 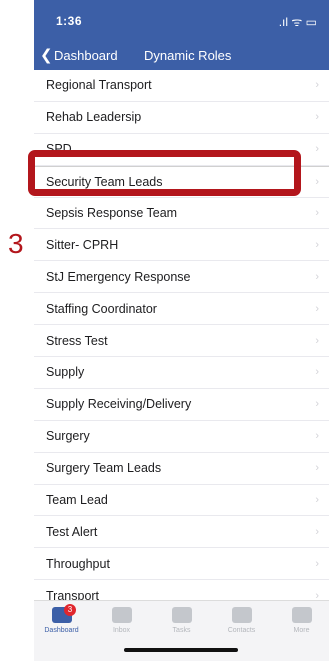 What do you see at coordinates (77, 340) in the screenshot?
I see `list-item-label: Stress Test` at bounding box center [77, 340].